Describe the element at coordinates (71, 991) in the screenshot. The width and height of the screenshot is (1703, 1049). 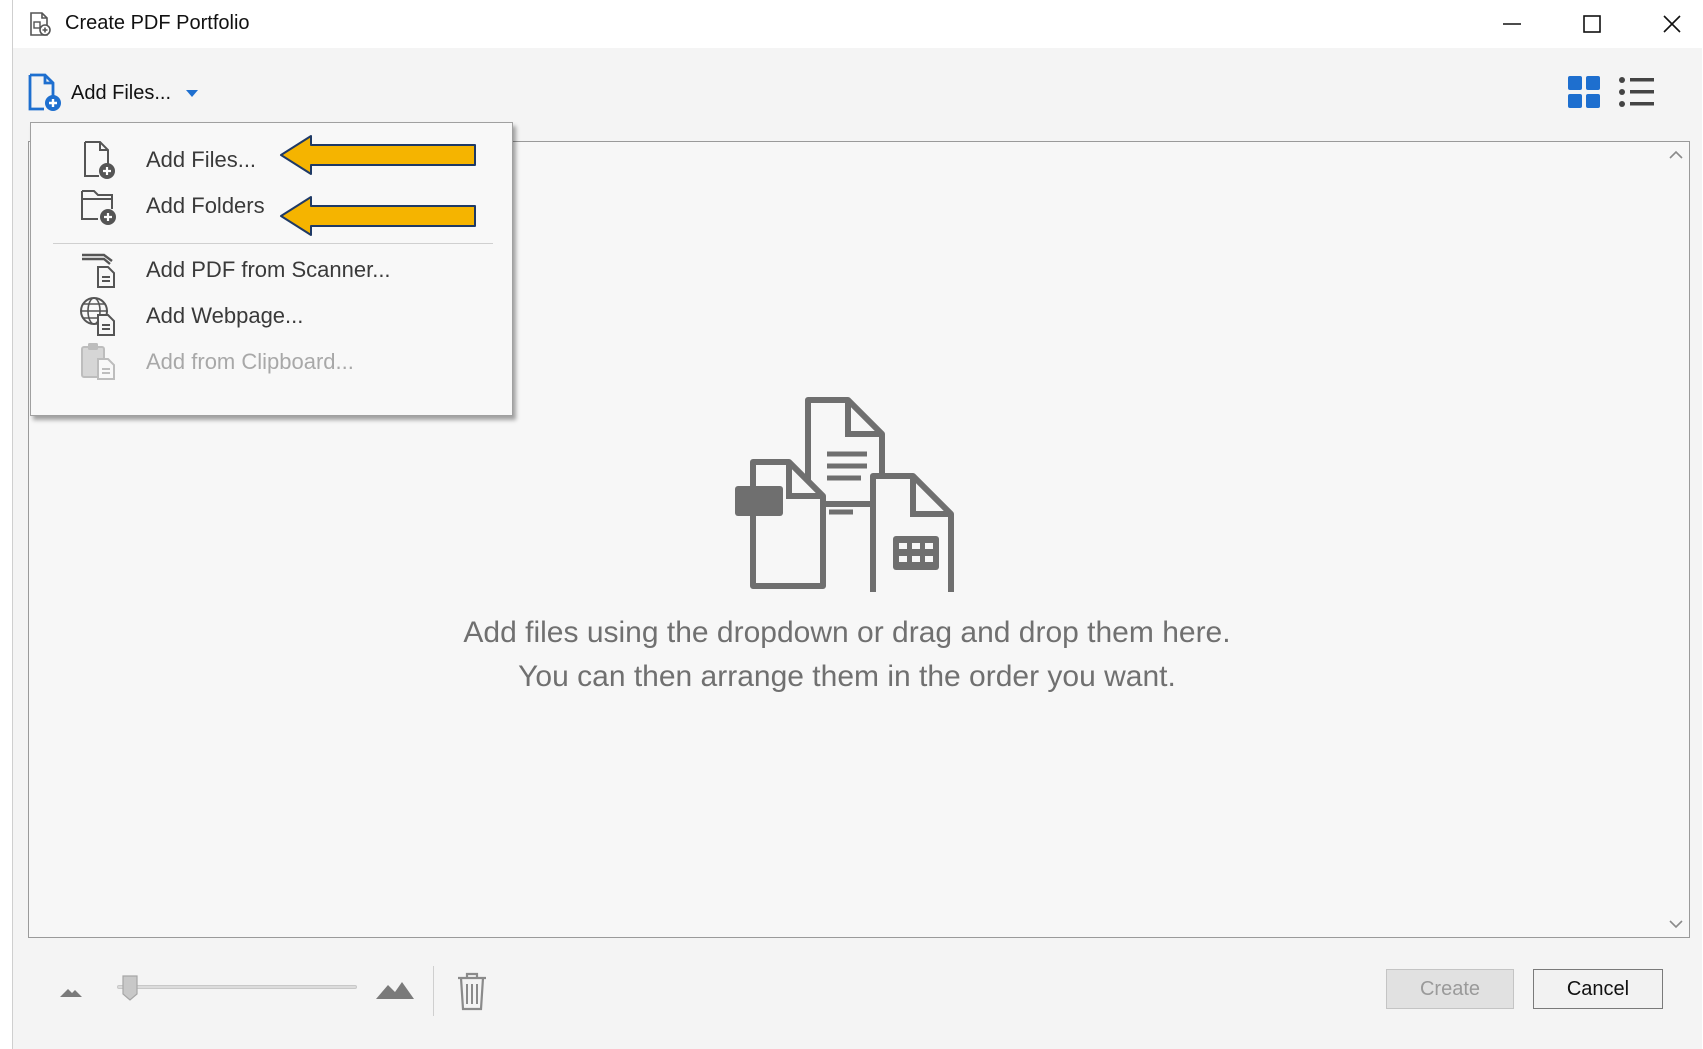
I see `thumbnail-small-icon` at that location.